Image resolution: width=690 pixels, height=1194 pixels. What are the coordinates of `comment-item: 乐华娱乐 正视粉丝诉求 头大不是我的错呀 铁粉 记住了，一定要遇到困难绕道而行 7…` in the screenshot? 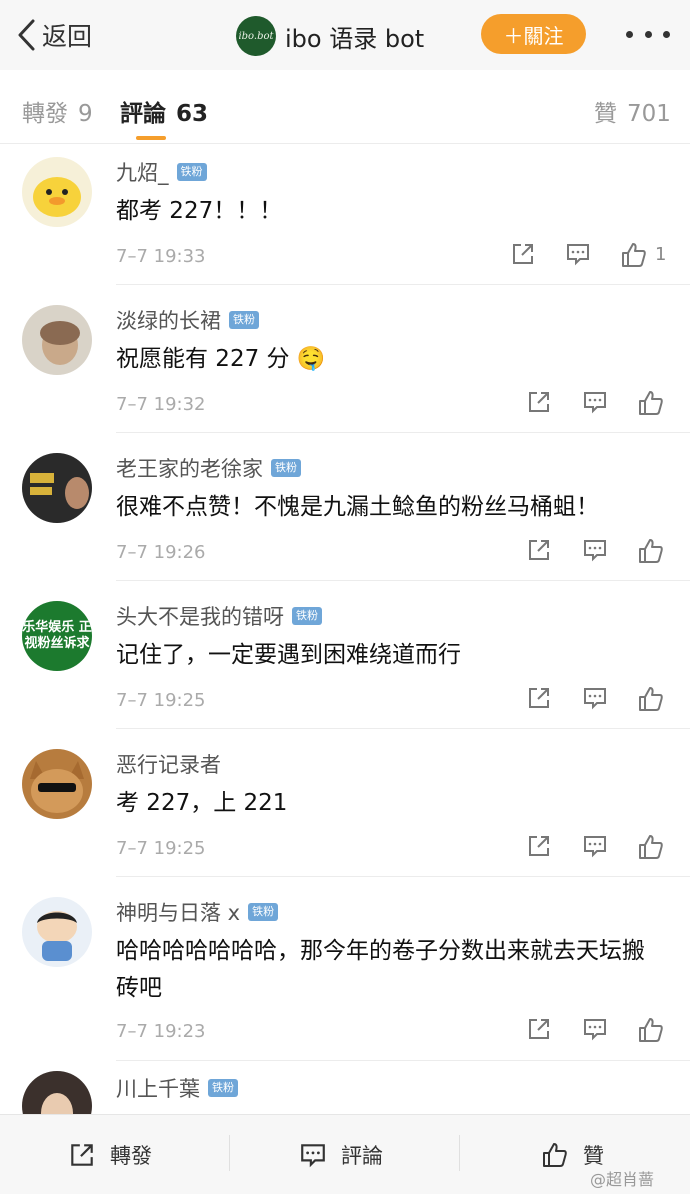 It's located at (345, 659).